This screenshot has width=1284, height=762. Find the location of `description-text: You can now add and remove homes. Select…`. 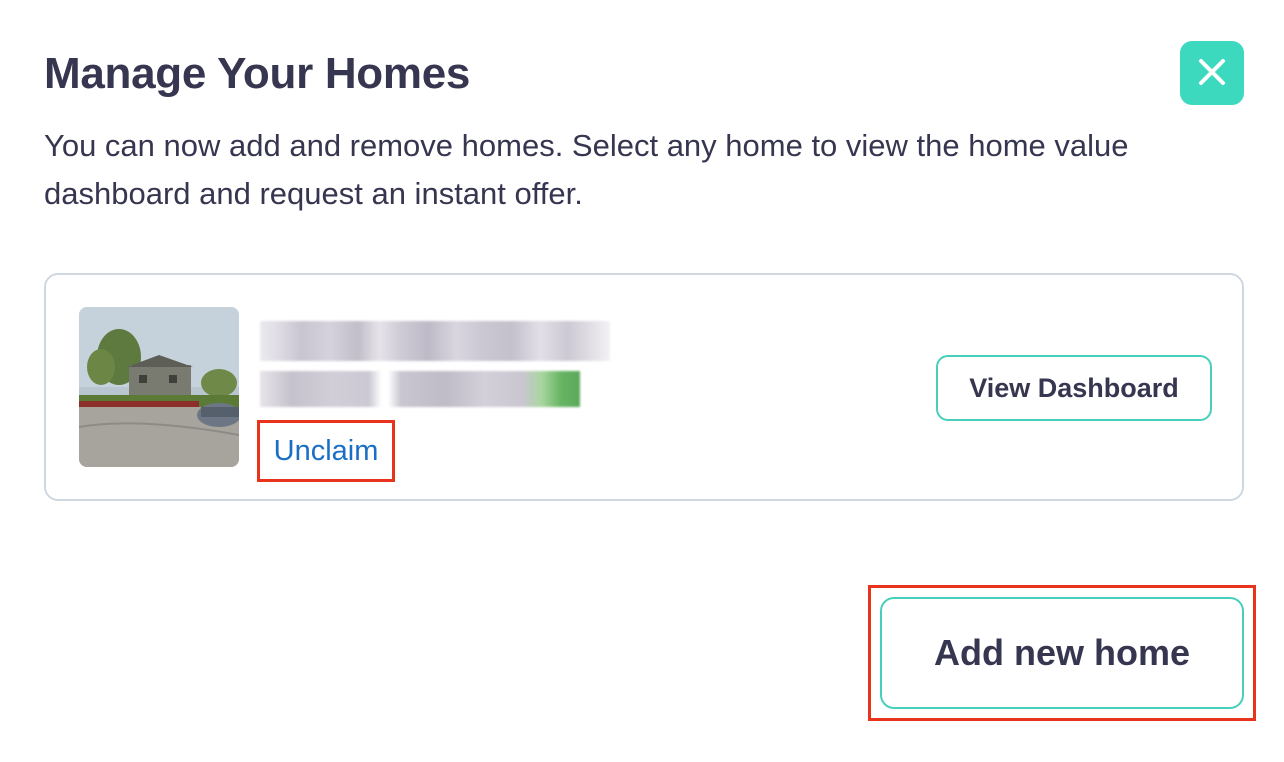

description-text: You can now add and remove homes. Select… is located at coordinates (586, 169).